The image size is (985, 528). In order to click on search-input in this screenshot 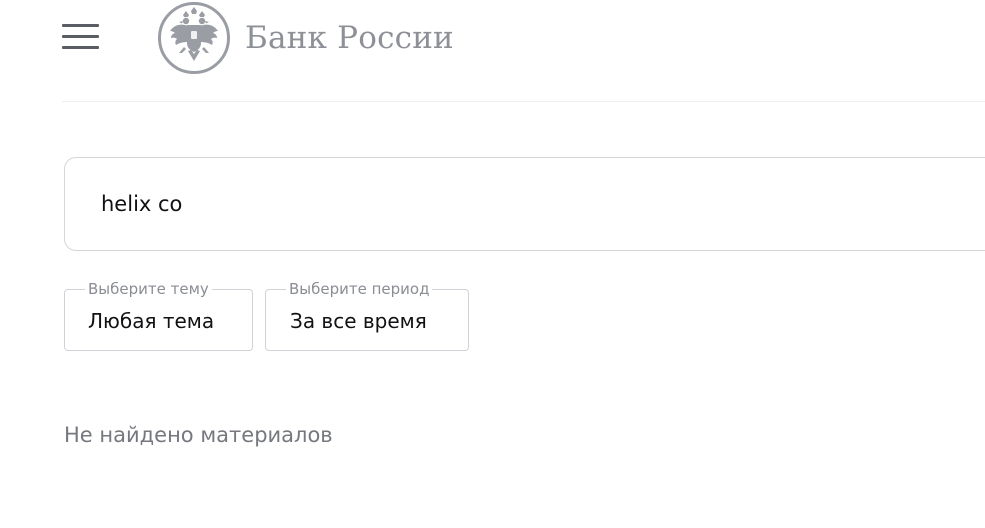, I will do `click(501, 204)`.